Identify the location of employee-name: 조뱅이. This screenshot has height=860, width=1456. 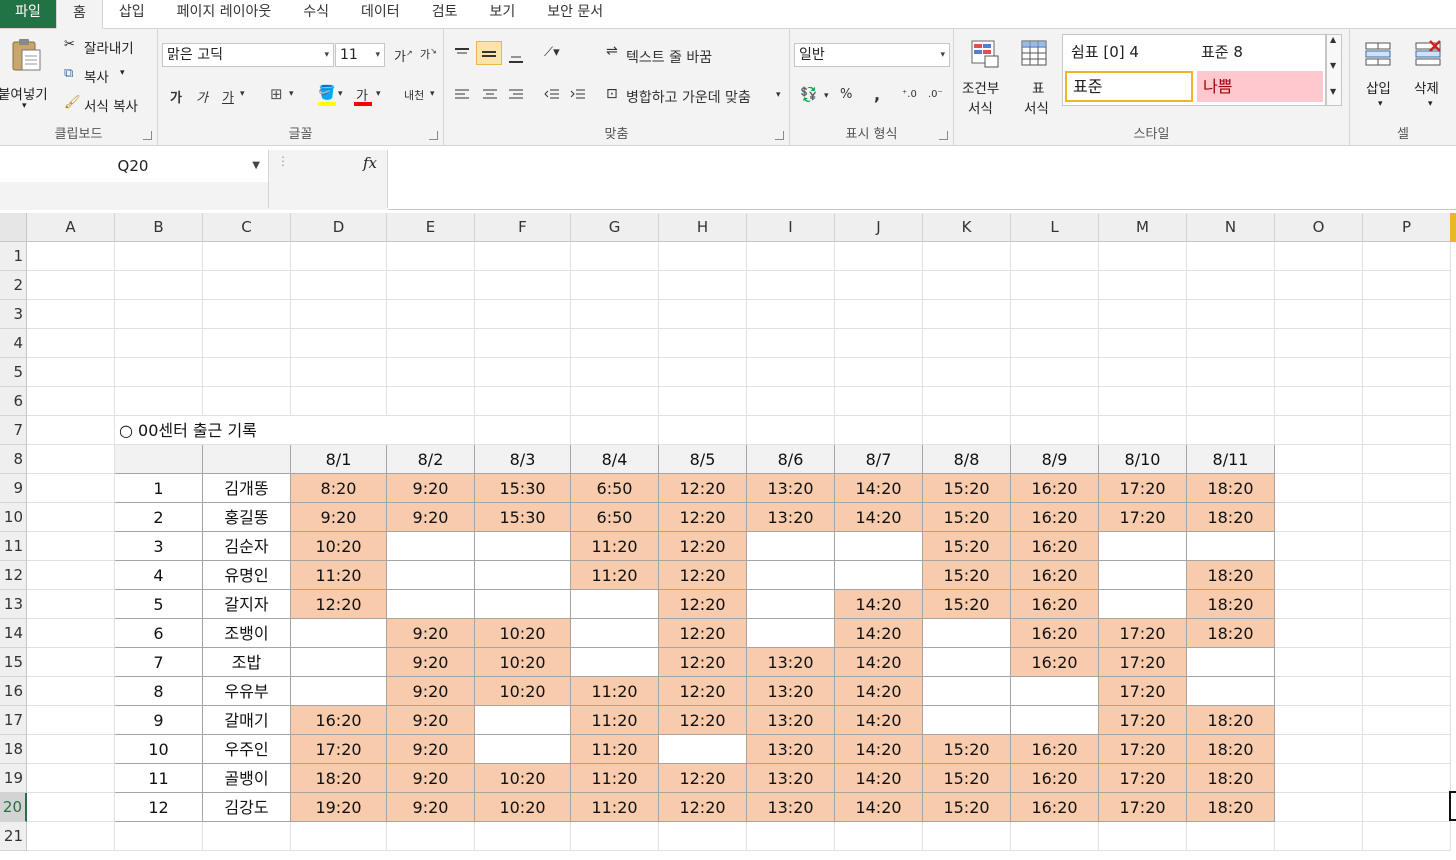
(247, 633).